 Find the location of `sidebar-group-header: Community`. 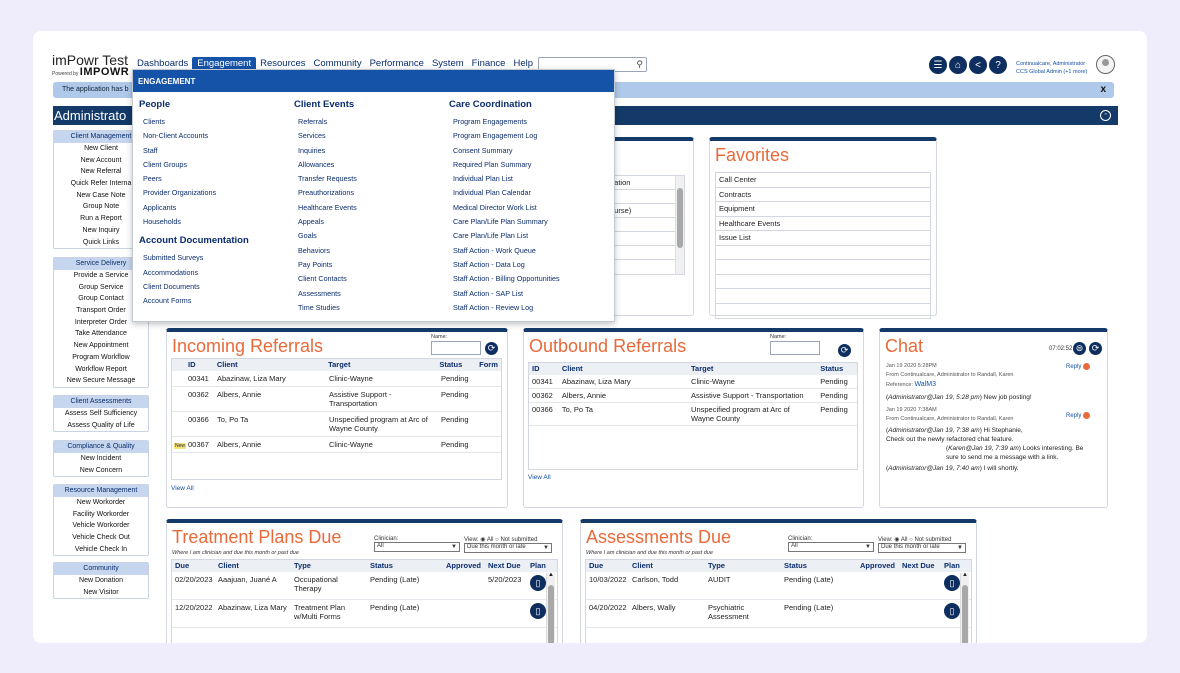

sidebar-group-header: Community is located at coordinates (101, 569).